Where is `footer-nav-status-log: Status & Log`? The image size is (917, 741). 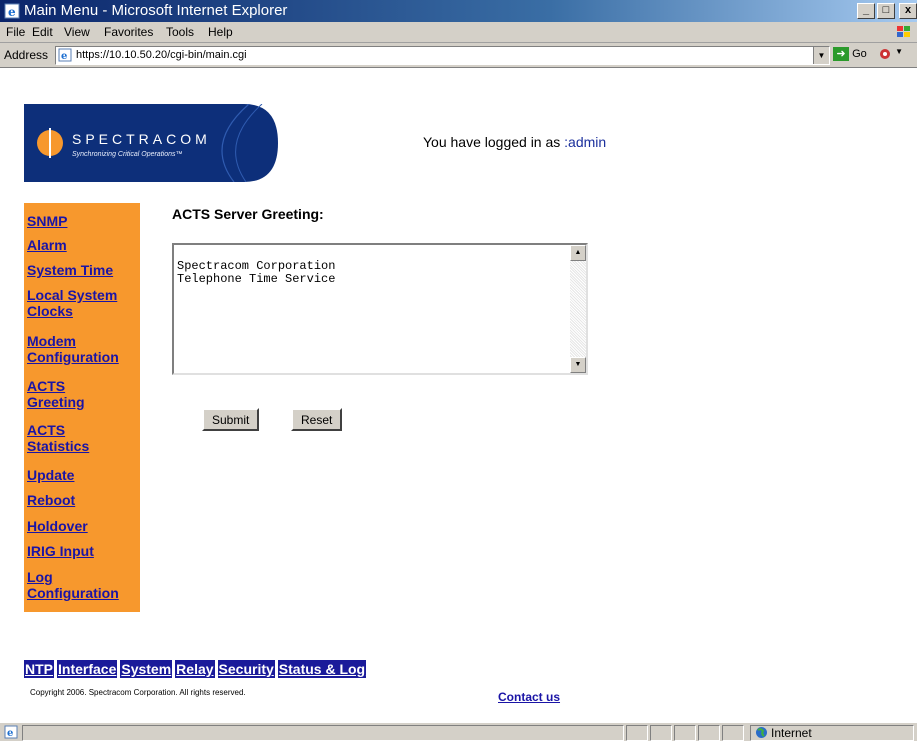
footer-nav-status-log: Status & Log is located at coordinates (322, 669).